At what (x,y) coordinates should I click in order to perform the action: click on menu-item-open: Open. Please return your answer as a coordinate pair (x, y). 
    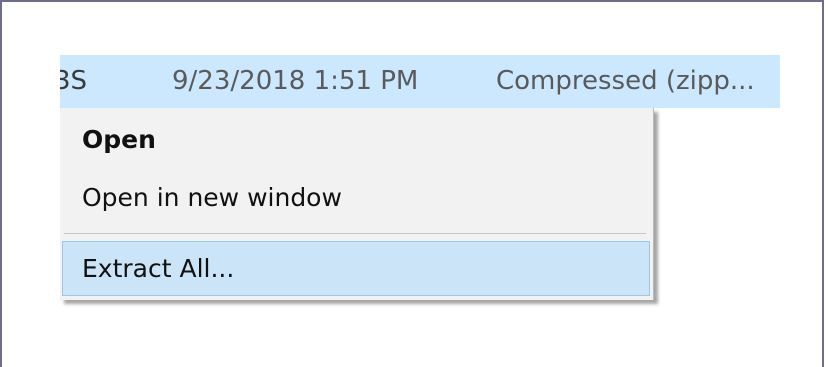
    Looking at the image, I should click on (355, 140).